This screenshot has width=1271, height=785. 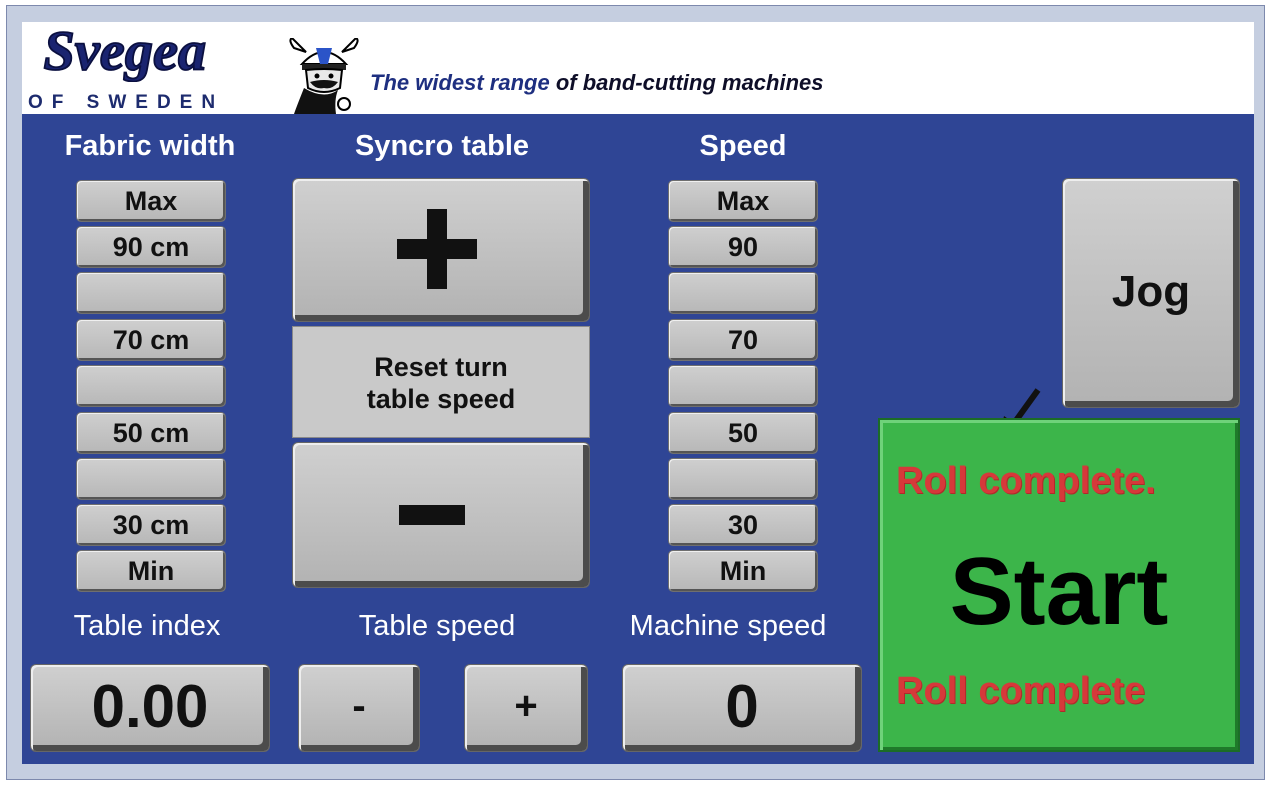 I want to click on syncro-table-title: Syncro table, so click(x=442, y=146).